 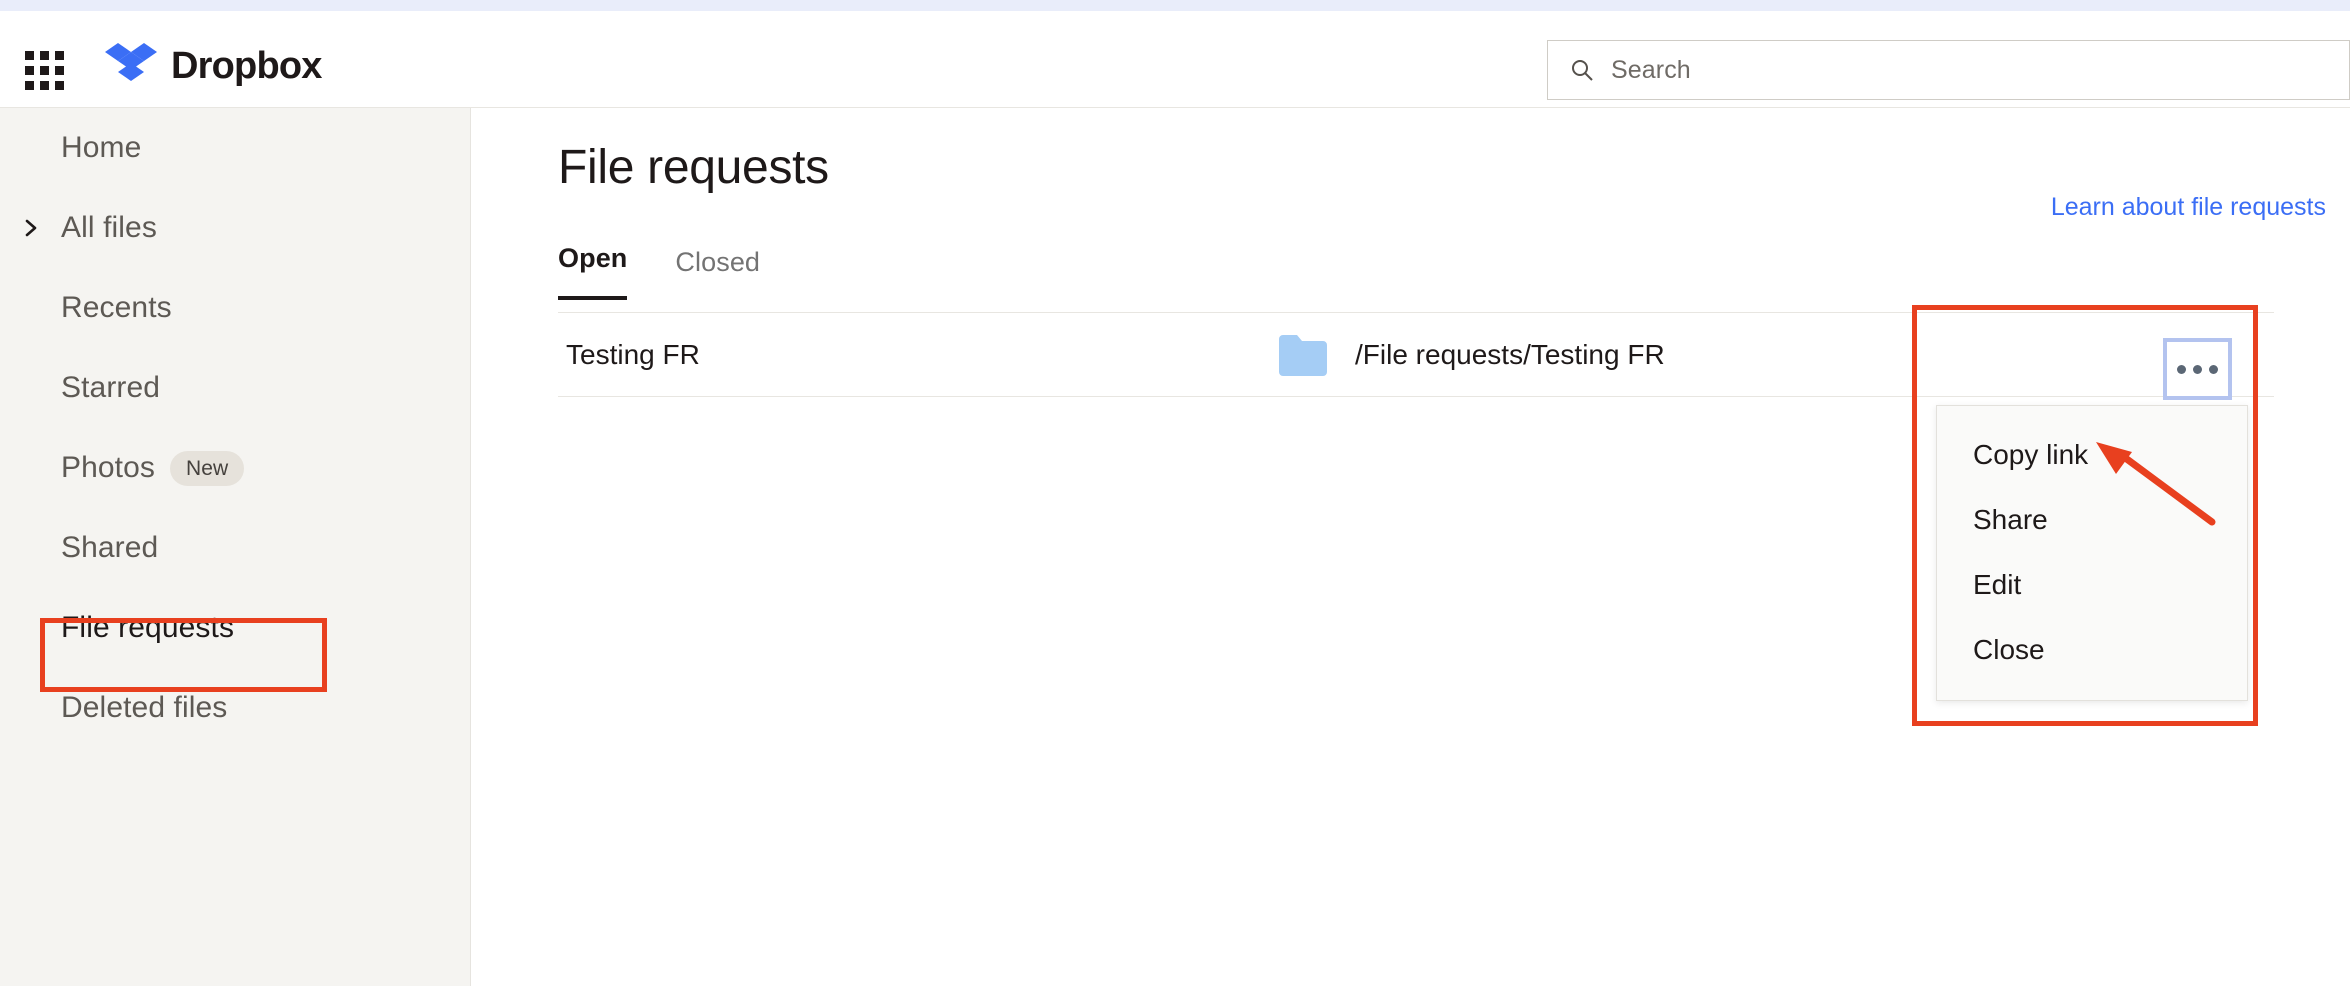 What do you see at coordinates (235, 308) in the screenshot?
I see `sidebar-item-recents: Recents` at bounding box center [235, 308].